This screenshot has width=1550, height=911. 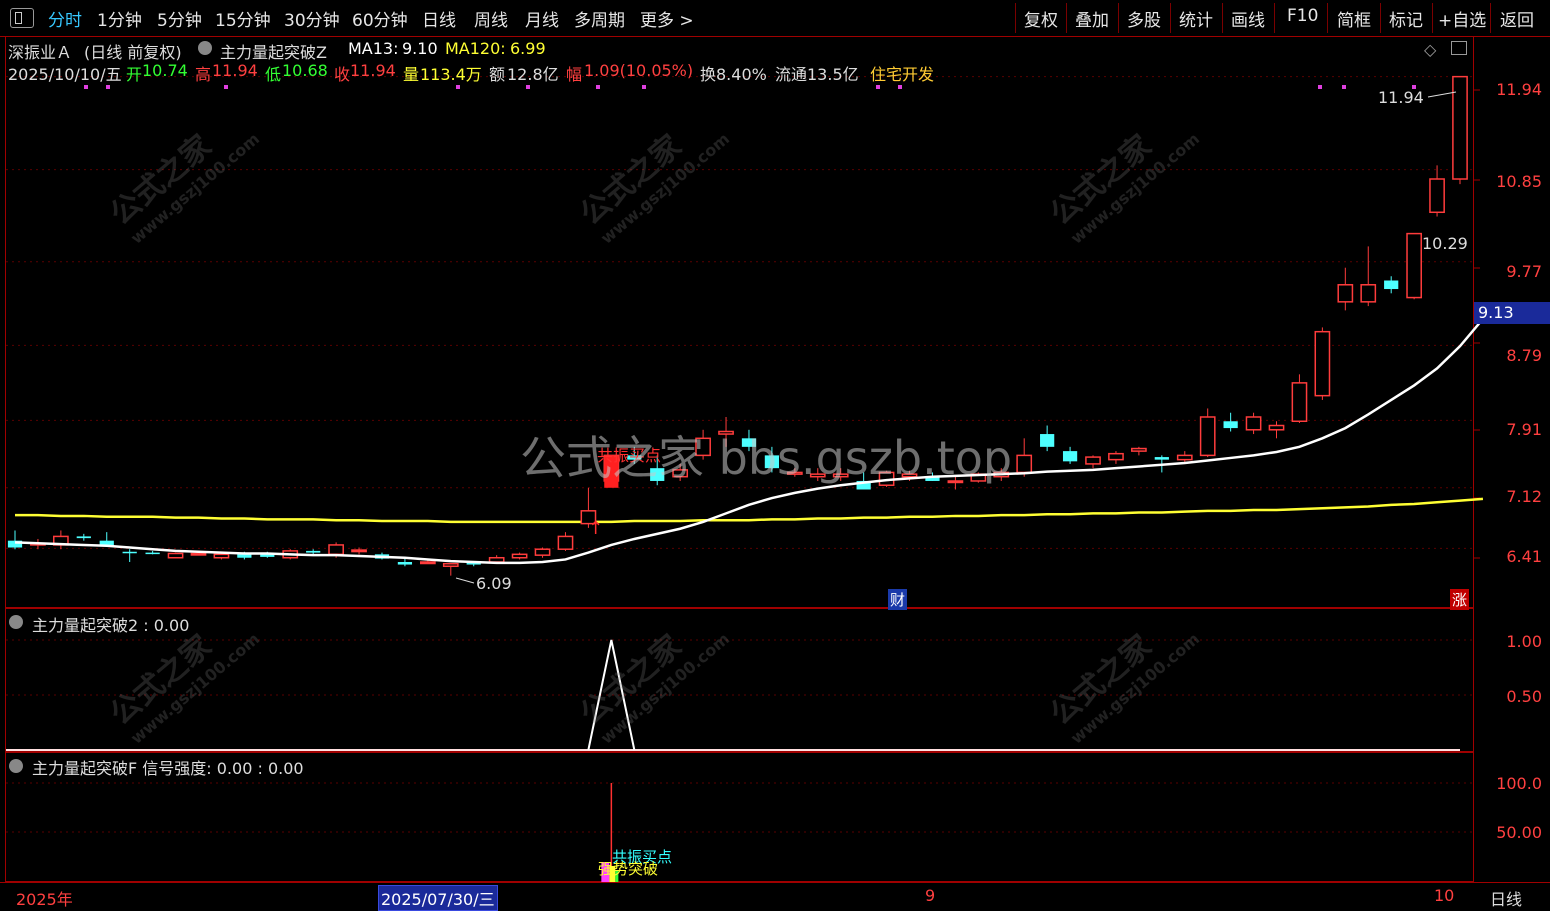 What do you see at coordinates (1445, 243) in the screenshot?
I see `price-mark: 10.29` at bounding box center [1445, 243].